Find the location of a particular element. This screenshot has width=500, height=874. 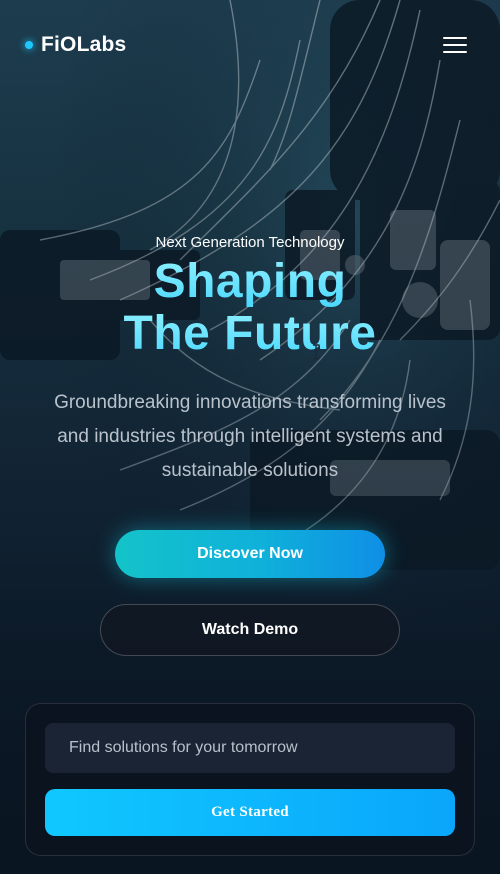

discover-now-button: Discover Now is located at coordinates (250, 554).